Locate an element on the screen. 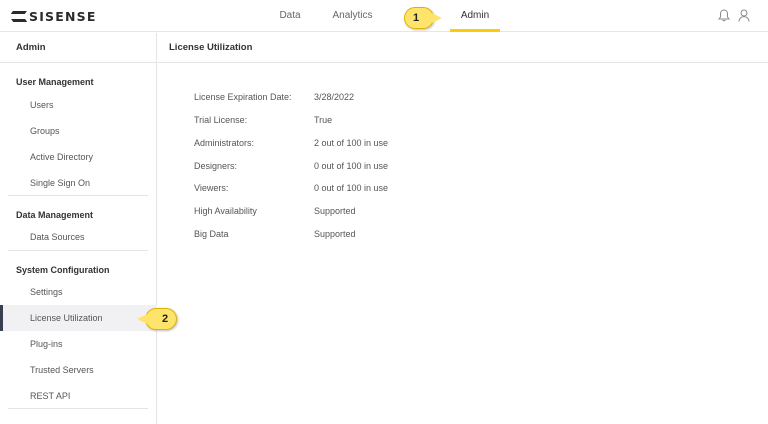 The image size is (768, 424). sidebar-item-license-utilization: License Utilization is located at coordinates (78, 318).